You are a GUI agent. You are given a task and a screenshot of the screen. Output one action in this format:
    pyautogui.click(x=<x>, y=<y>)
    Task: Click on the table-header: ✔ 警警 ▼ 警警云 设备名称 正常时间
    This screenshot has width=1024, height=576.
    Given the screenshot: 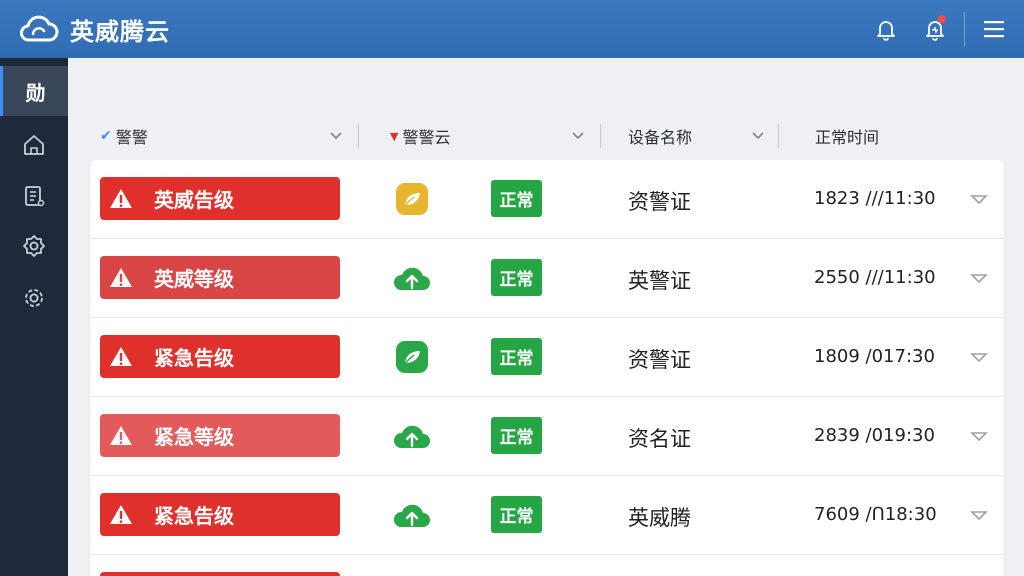 What is the action you would take?
    pyautogui.click(x=547, y=136)
    